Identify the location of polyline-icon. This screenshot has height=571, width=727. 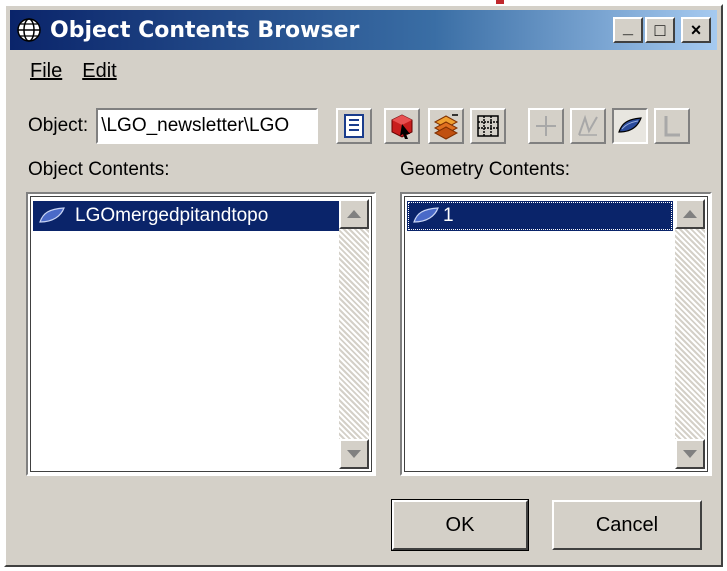
(588, 125).